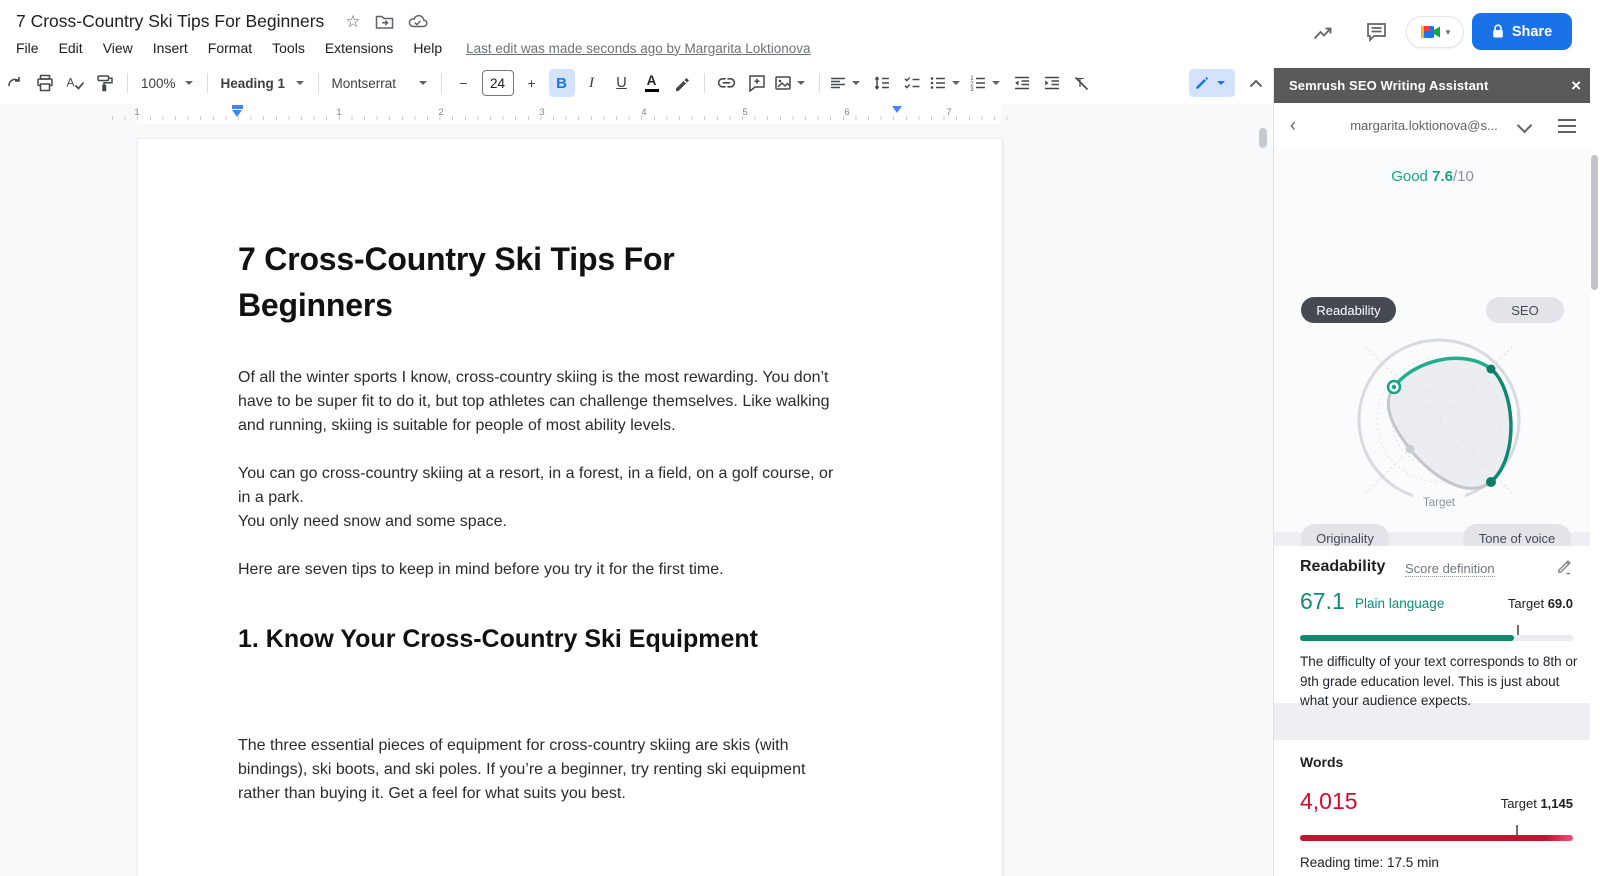  Describe the element at coordinates (1212, 83) in the screenshot. I see `editing-mode-button` at that location.